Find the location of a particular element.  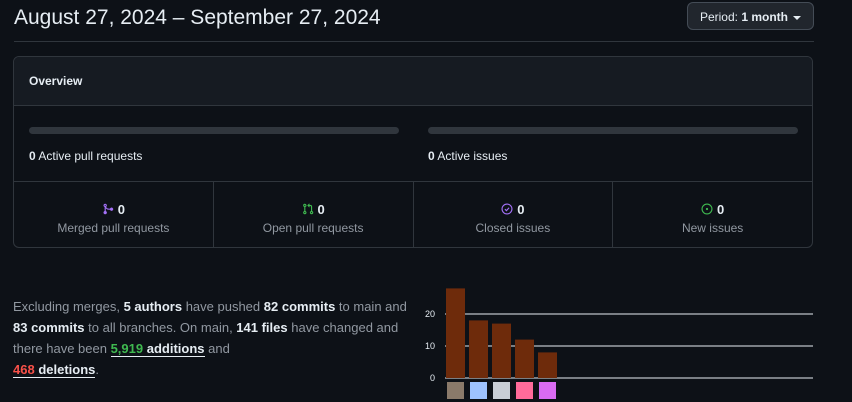

authors-count: 5 authors is located at coordinates (153, 306).